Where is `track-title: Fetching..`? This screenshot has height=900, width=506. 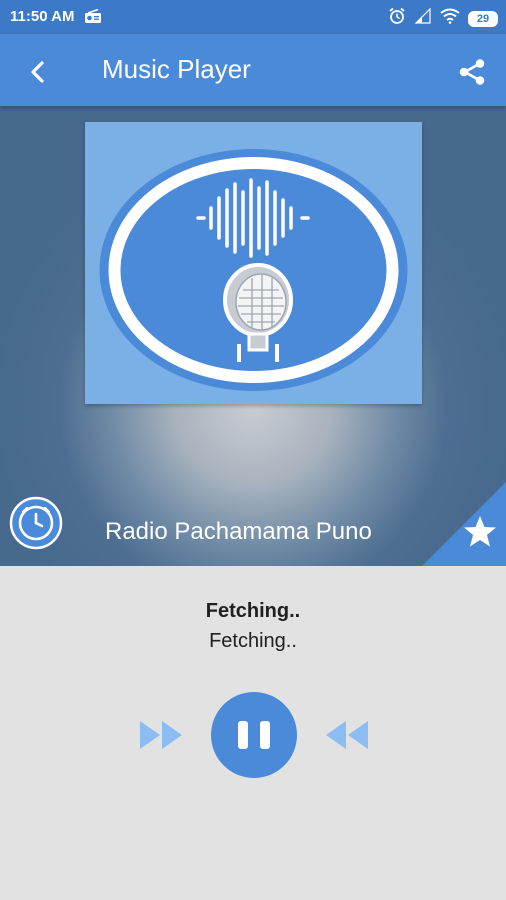
track-title: Fetching.. is located at coordinates (253, 611).